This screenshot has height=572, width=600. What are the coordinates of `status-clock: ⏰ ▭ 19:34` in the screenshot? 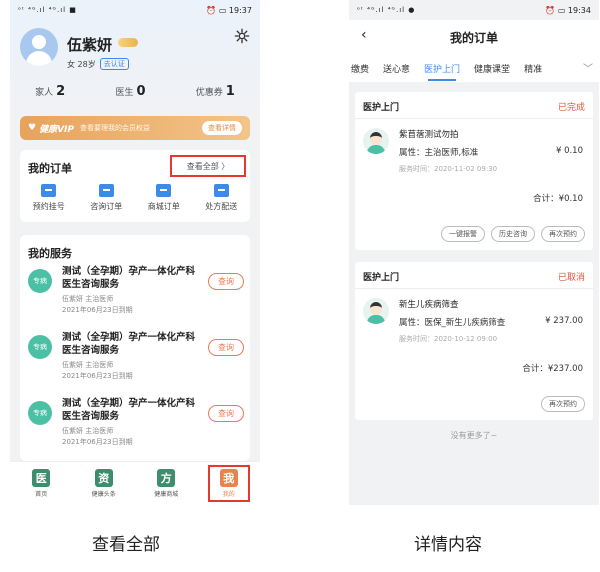 It's located at (568, 10).